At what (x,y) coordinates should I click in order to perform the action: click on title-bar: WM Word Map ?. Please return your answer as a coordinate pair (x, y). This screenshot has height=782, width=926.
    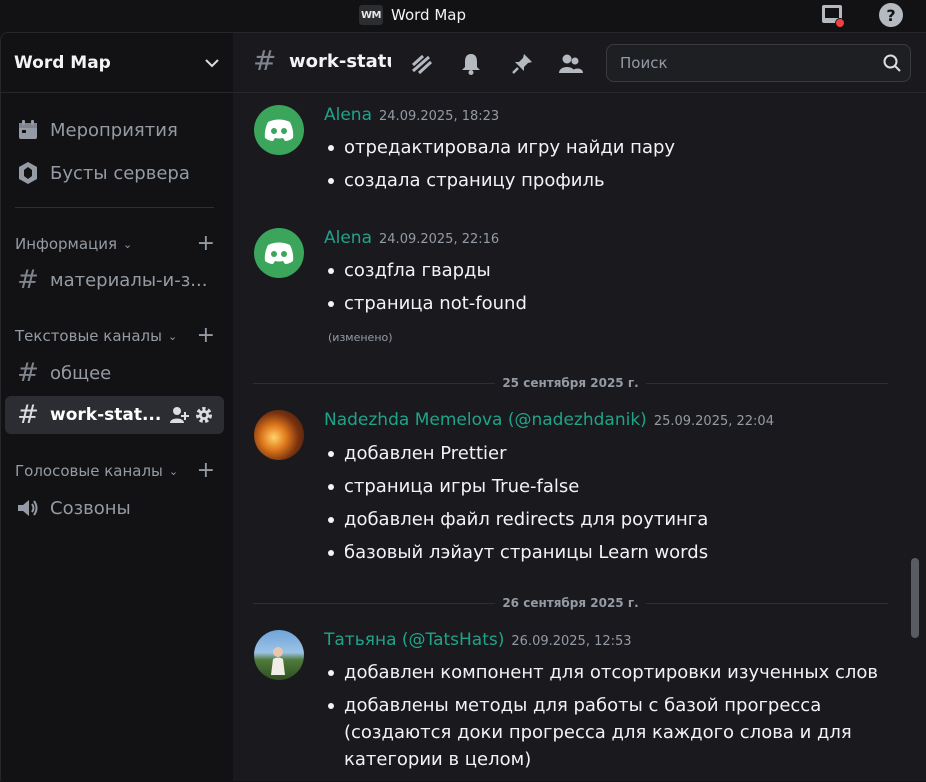
    Looking at the image, I should click on (463, 16).